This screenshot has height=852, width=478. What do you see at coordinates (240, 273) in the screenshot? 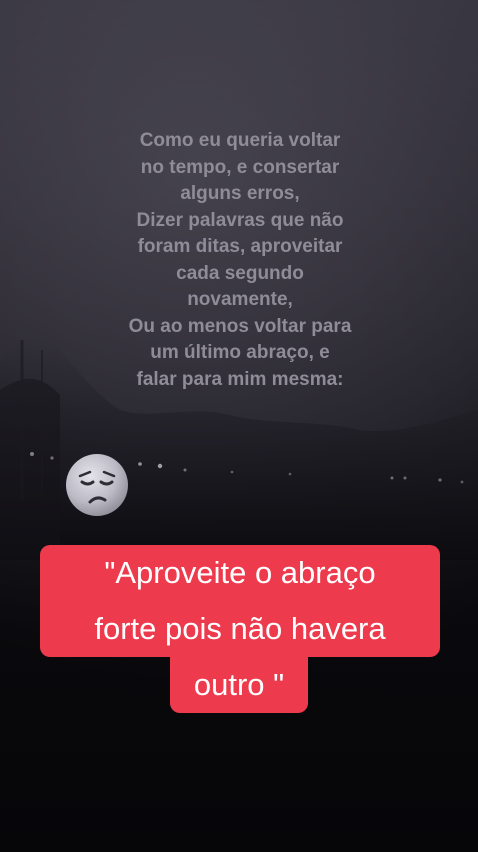
I see `poem-line: cada segundo` at bounding box center [240, 273].